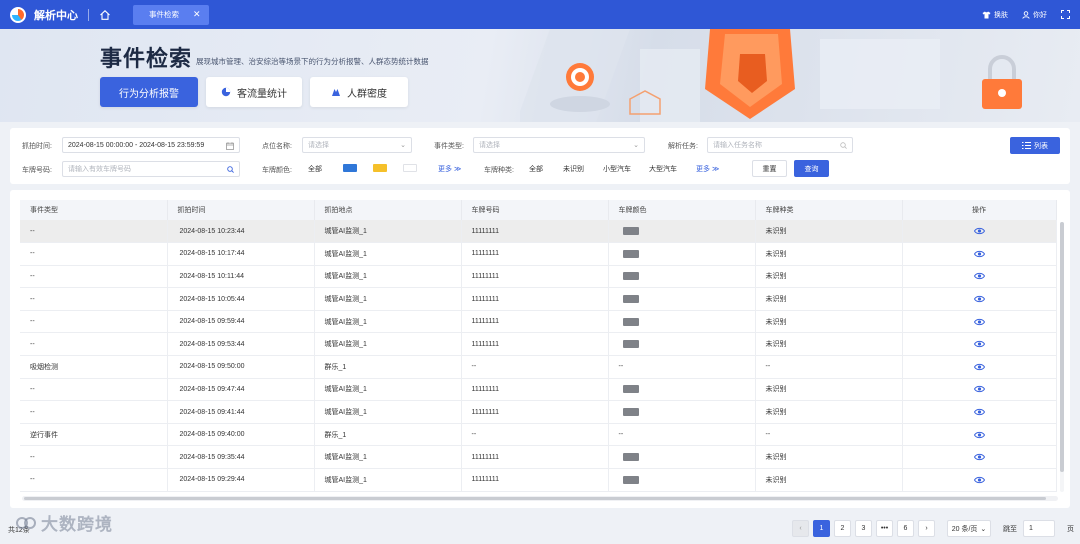 The image size is (1080, 544). Describe the element at coordinates (884, 528) in the screenshot. I see `page-ellipsis: •••` at that location.